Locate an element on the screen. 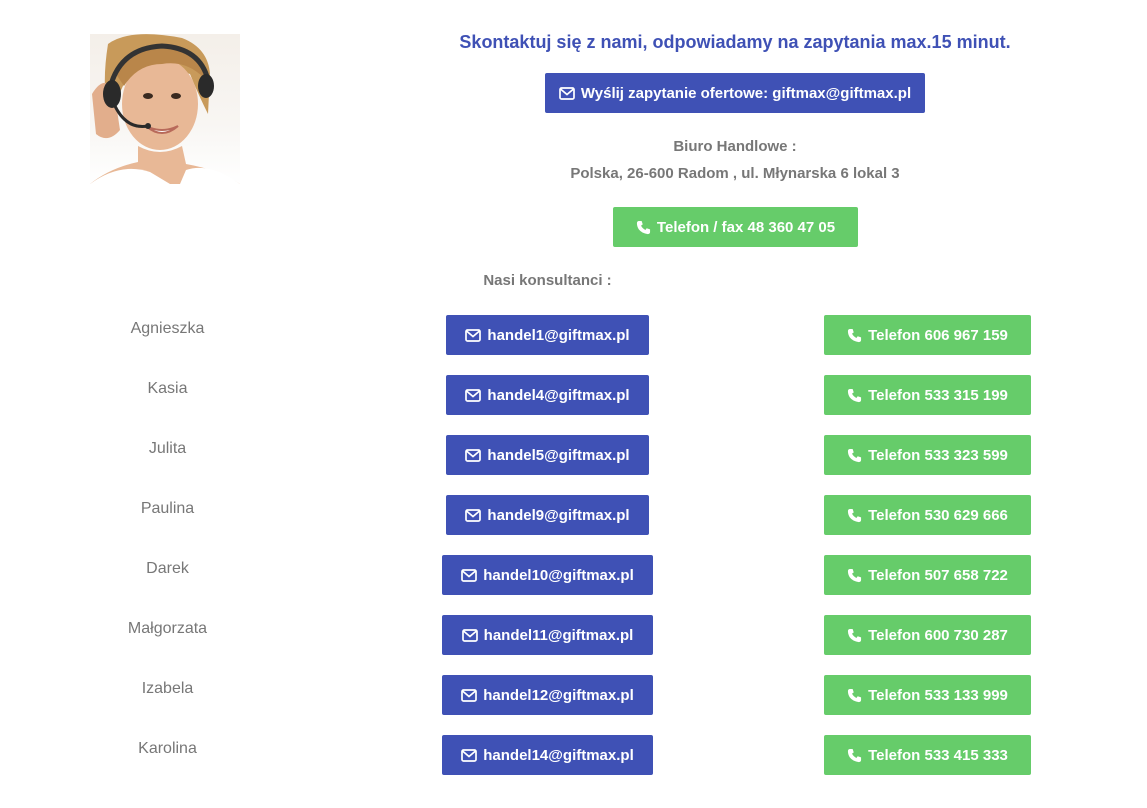 This screenshot has width=1147, height=808. consultant-email-button: handel11@giftmax.pl is located at coordinates (547, 635).